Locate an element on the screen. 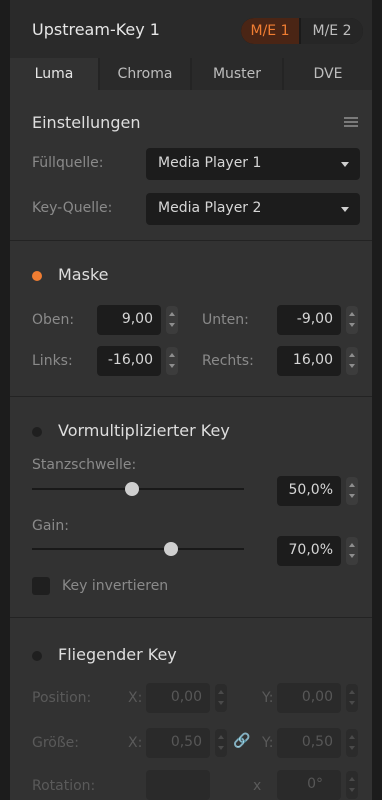 Image resolution: width=382 pixels, height=800 pixels. rotation-input: 0° is located at coordinates (309, 785).